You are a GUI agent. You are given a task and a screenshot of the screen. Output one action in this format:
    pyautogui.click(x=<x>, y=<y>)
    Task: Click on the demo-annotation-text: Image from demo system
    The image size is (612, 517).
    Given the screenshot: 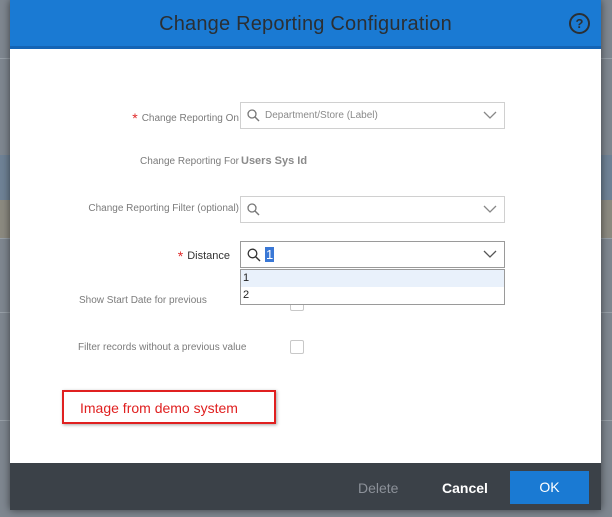 What is the action you would take?
    pyautogui.click(x=159, y=408)
    